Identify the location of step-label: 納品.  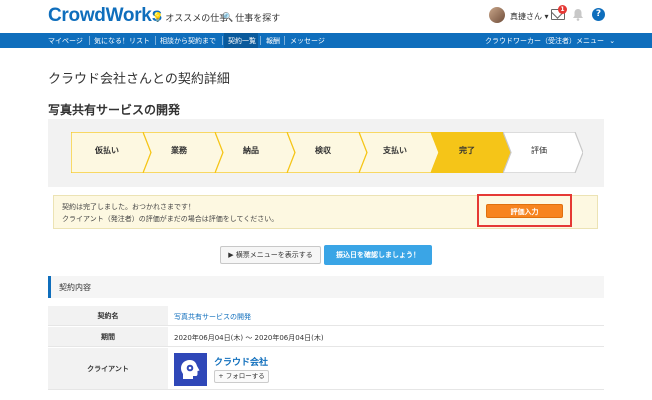
(251, 150).